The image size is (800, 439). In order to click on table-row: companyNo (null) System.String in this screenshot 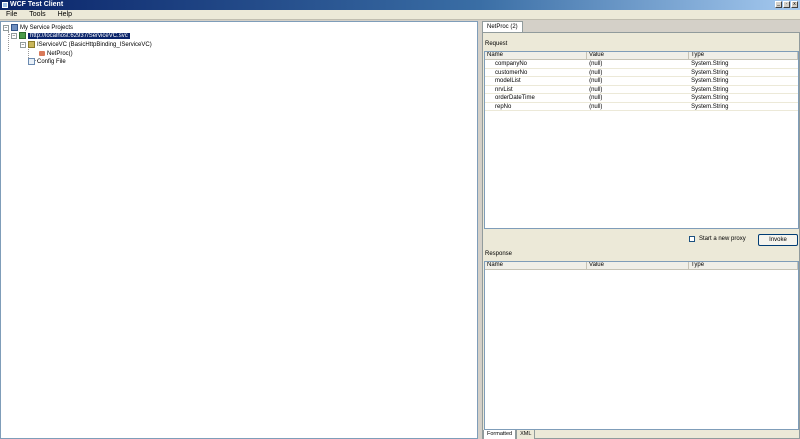, I will do `click(641, 64)`.